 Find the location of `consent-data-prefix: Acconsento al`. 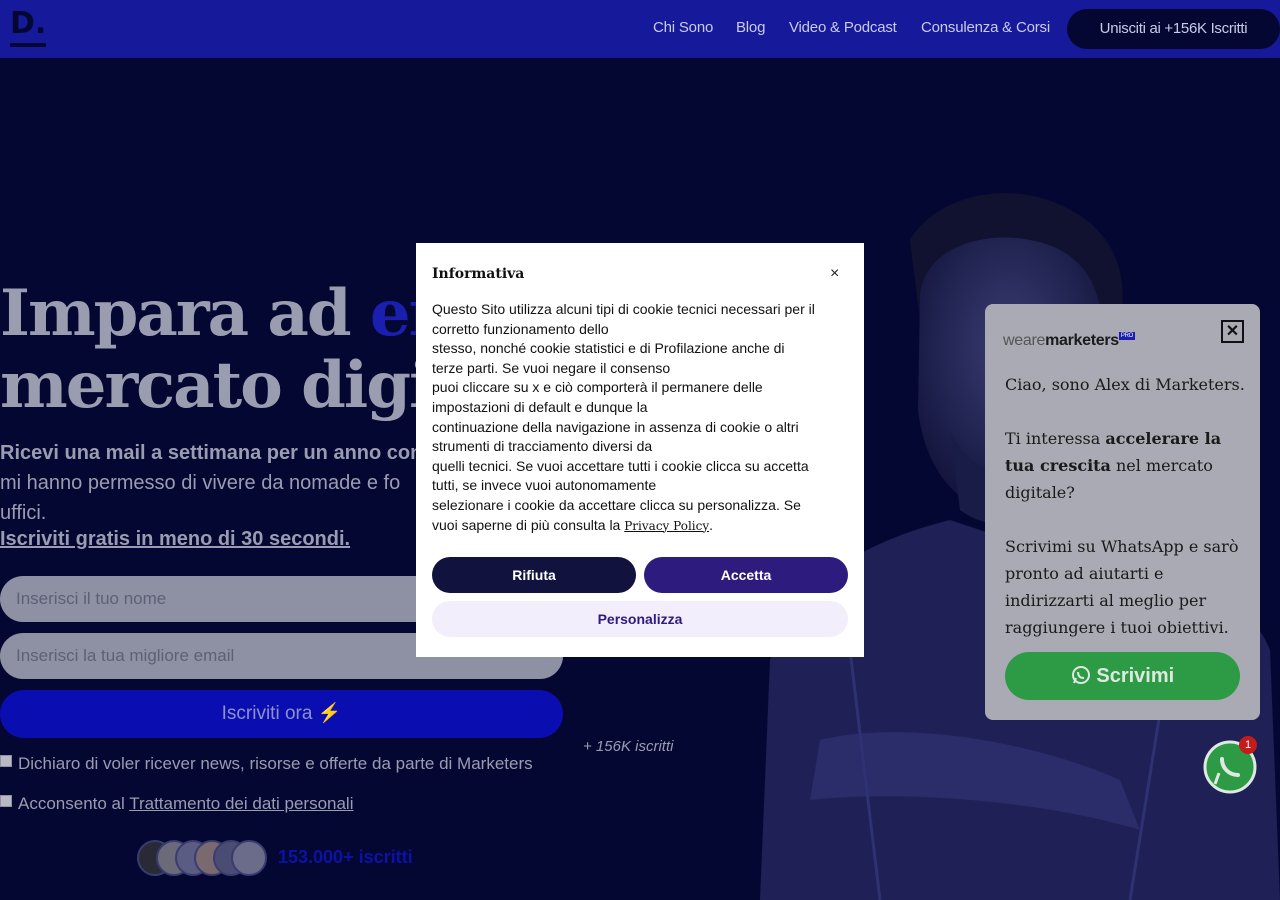

consent-data-prefix: Acconsento al is located at coordinates (74, 803).